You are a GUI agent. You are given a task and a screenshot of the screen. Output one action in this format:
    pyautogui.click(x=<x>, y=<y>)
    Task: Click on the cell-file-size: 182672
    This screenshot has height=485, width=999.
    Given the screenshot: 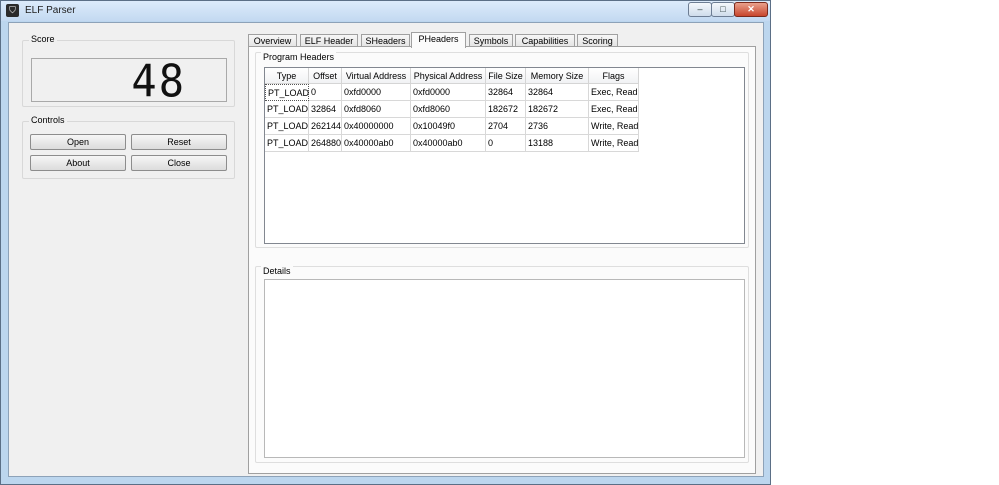 What is the action you would take?
    pyautogui.click(x=506, y=109)
    